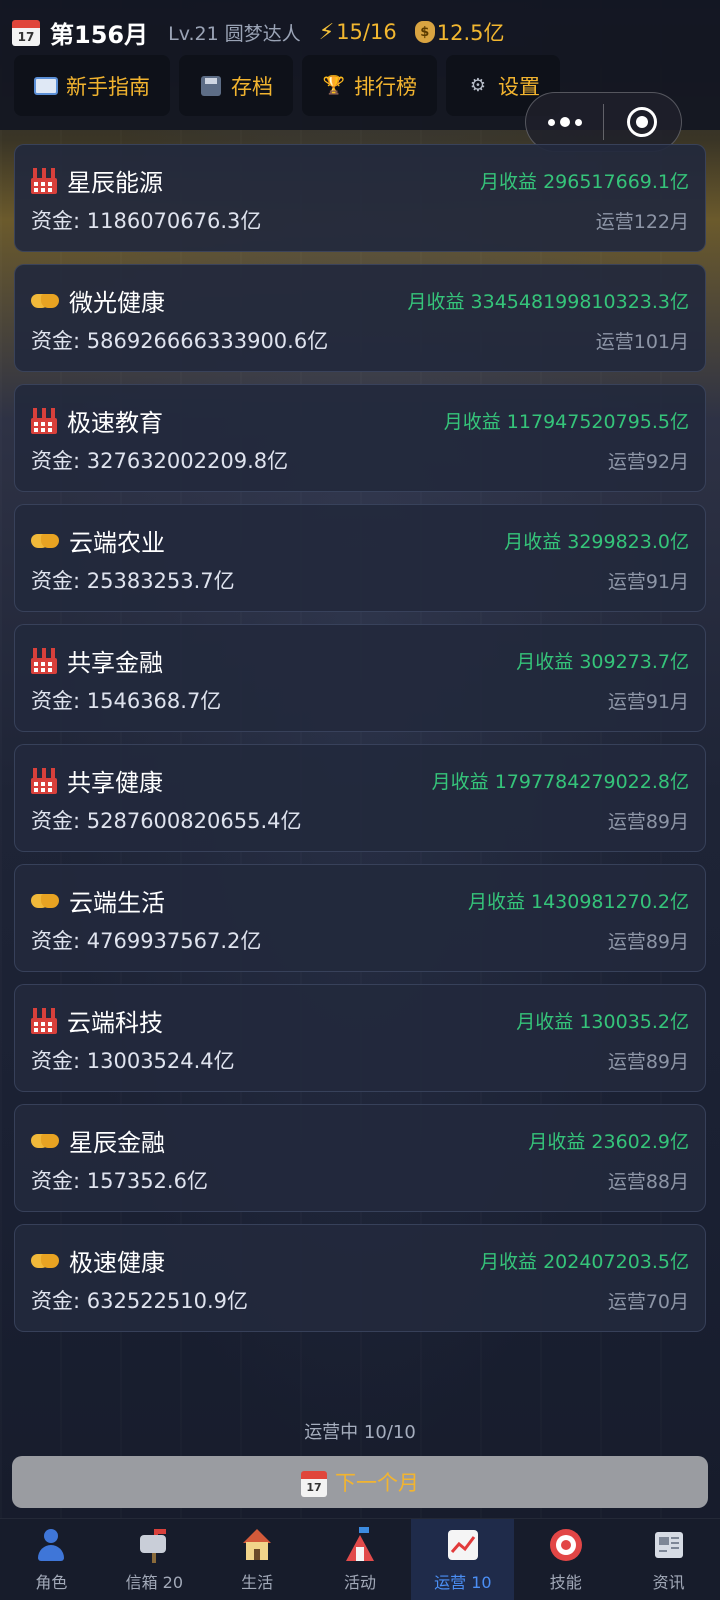 The image size is (720, 1600). Describe the element at coordinates (642, 222) in the screenshot. I see `business-months: 运营122月` at that location.